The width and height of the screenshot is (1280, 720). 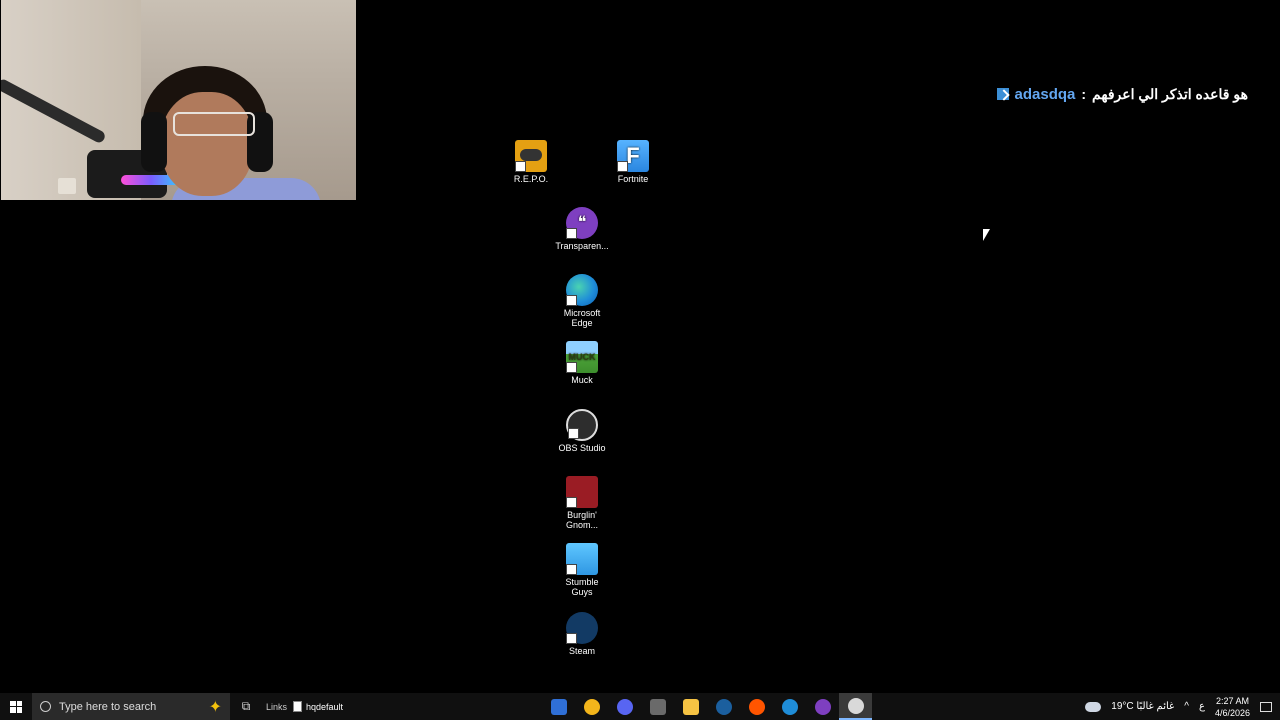 I want to click on task-view-button: ⧉, so click(x=246, y=706).